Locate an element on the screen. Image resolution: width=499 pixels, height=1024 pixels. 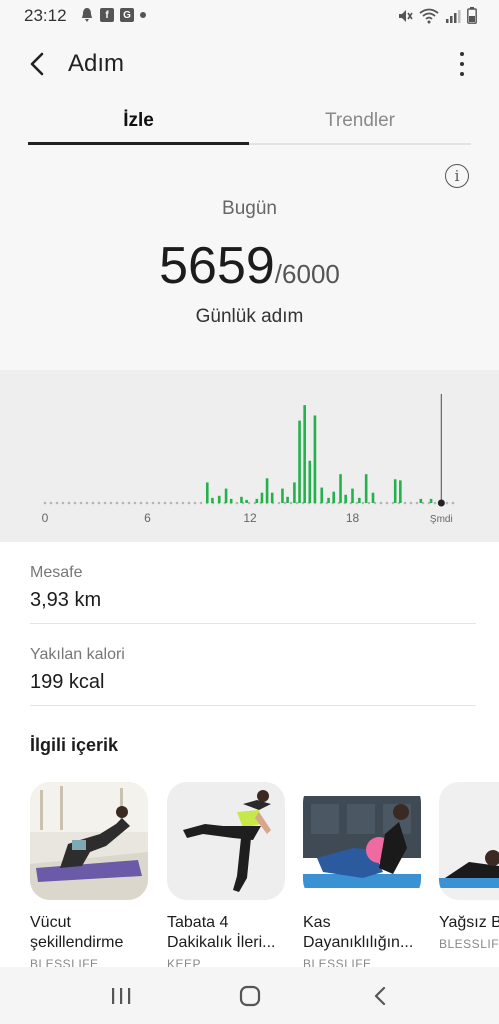
step-goal: /6000 is located at coordinates (307, 274).